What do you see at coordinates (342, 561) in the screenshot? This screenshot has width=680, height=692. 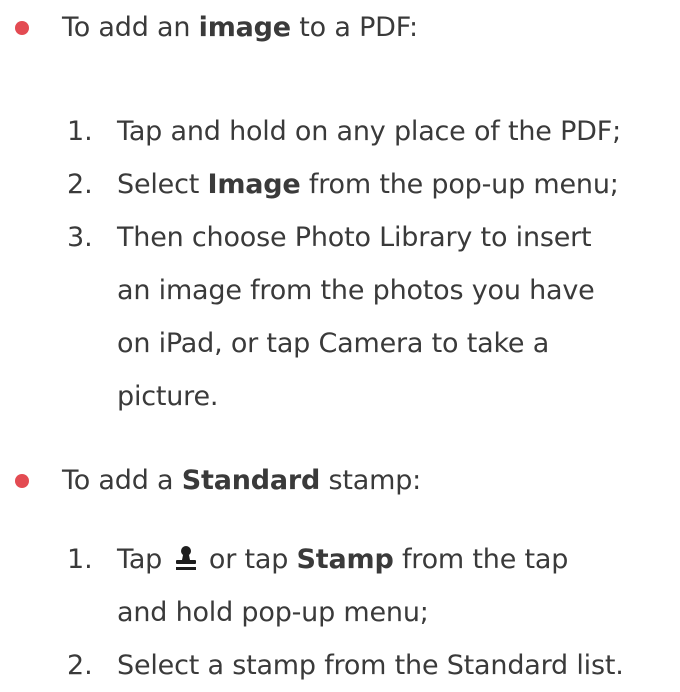 I see `step-text: Tap or tap Stamp from the tap` at bounding box center [342, 561].